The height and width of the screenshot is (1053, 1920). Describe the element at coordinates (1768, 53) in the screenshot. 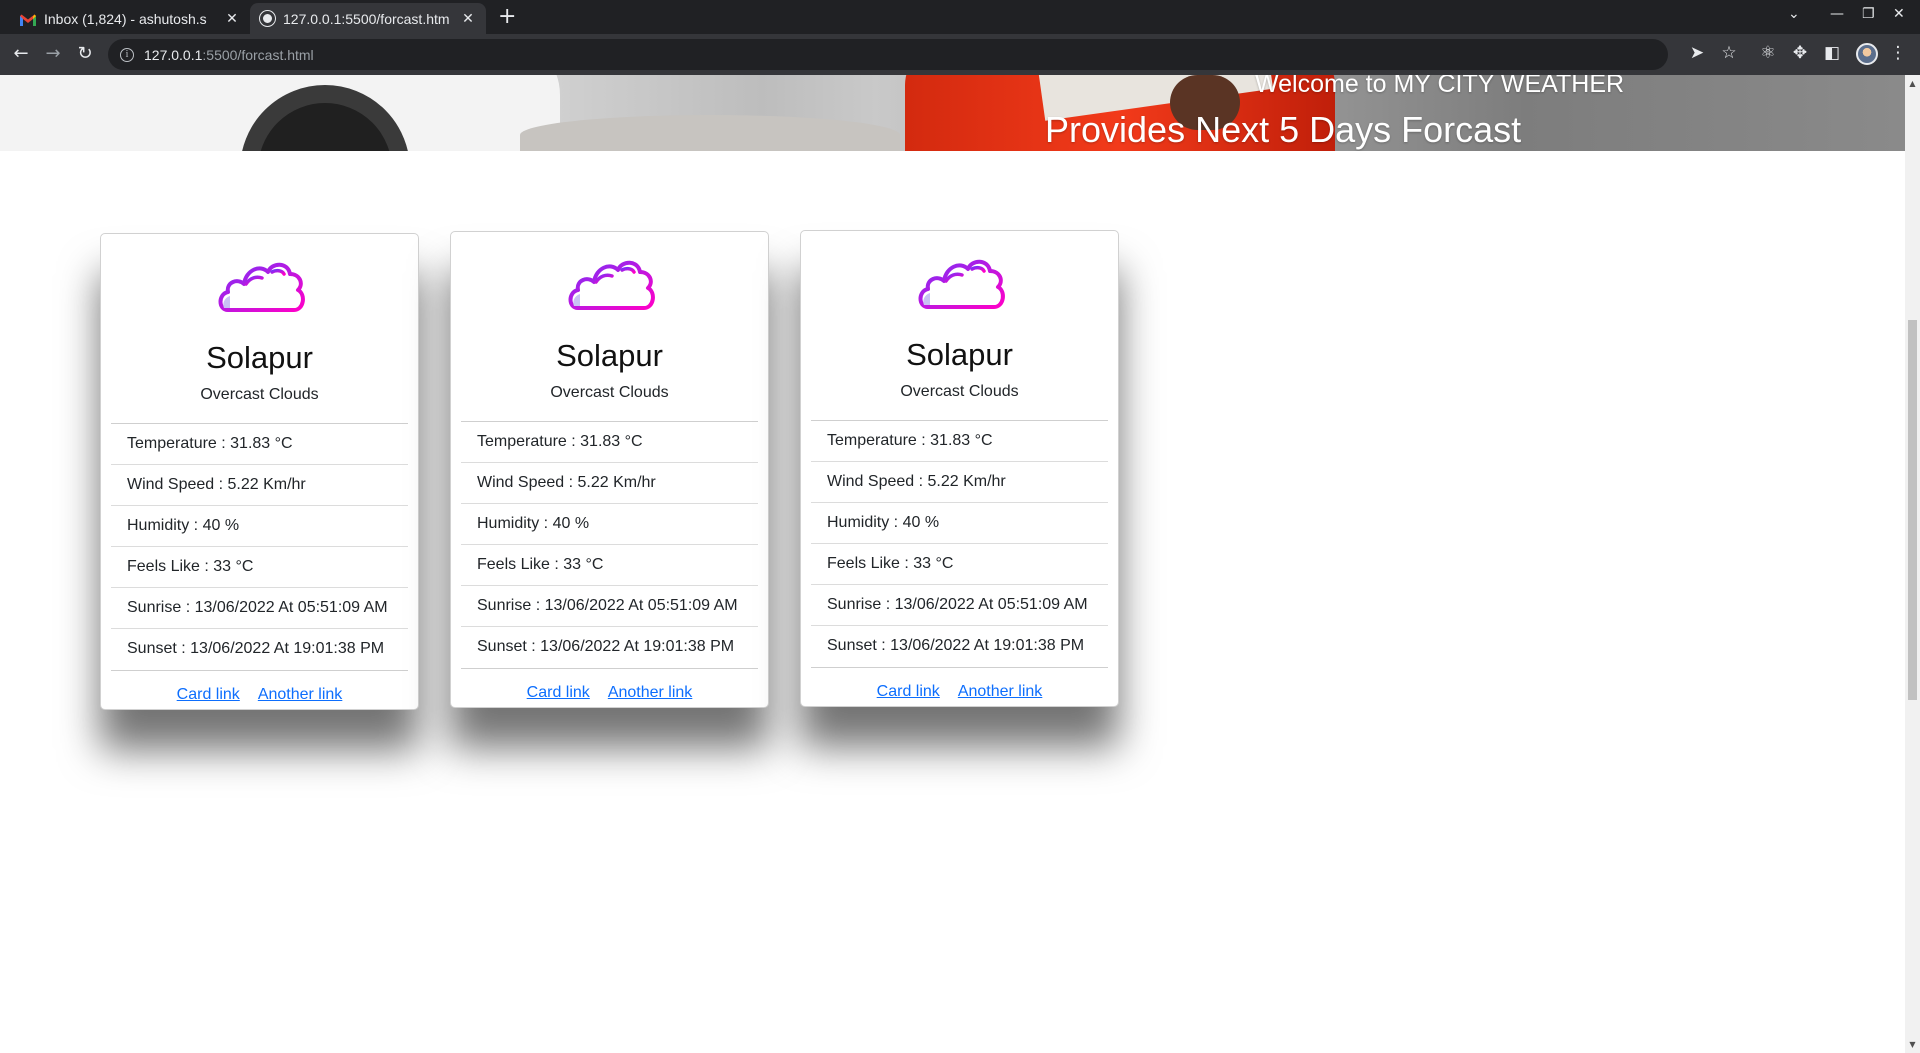

I see `react-devtools-icon: ⚛` at that location.